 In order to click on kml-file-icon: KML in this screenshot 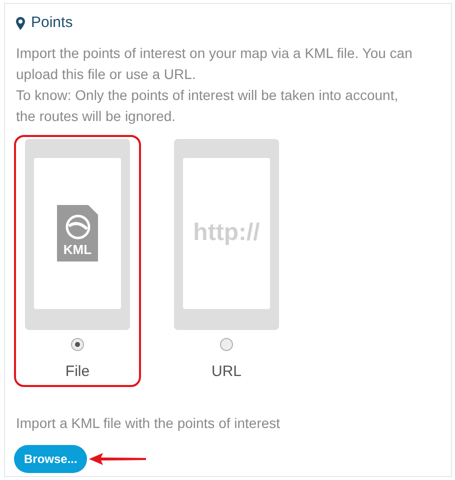, I will do `click(77, 233)`.